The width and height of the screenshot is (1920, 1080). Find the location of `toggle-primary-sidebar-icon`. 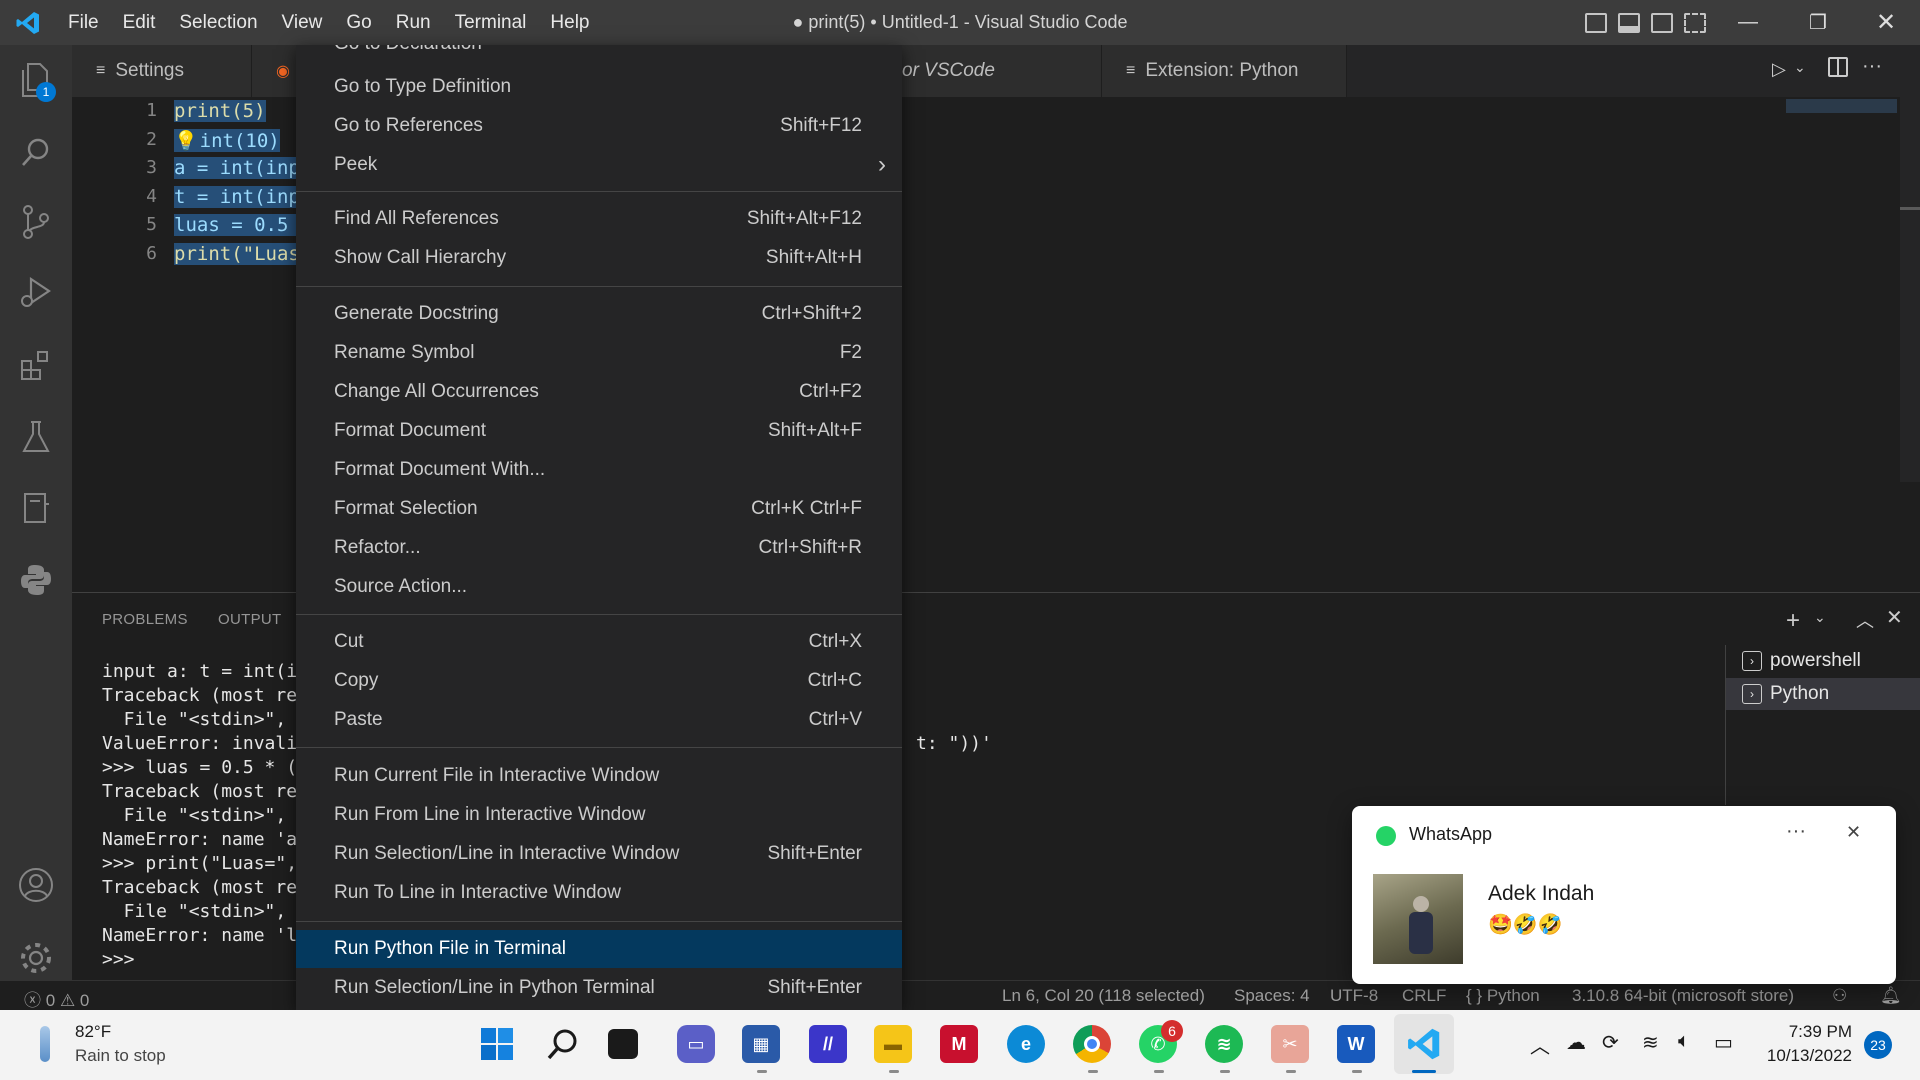

toggle-primary-sidebar-icon is located at coordinates (1596, 23).